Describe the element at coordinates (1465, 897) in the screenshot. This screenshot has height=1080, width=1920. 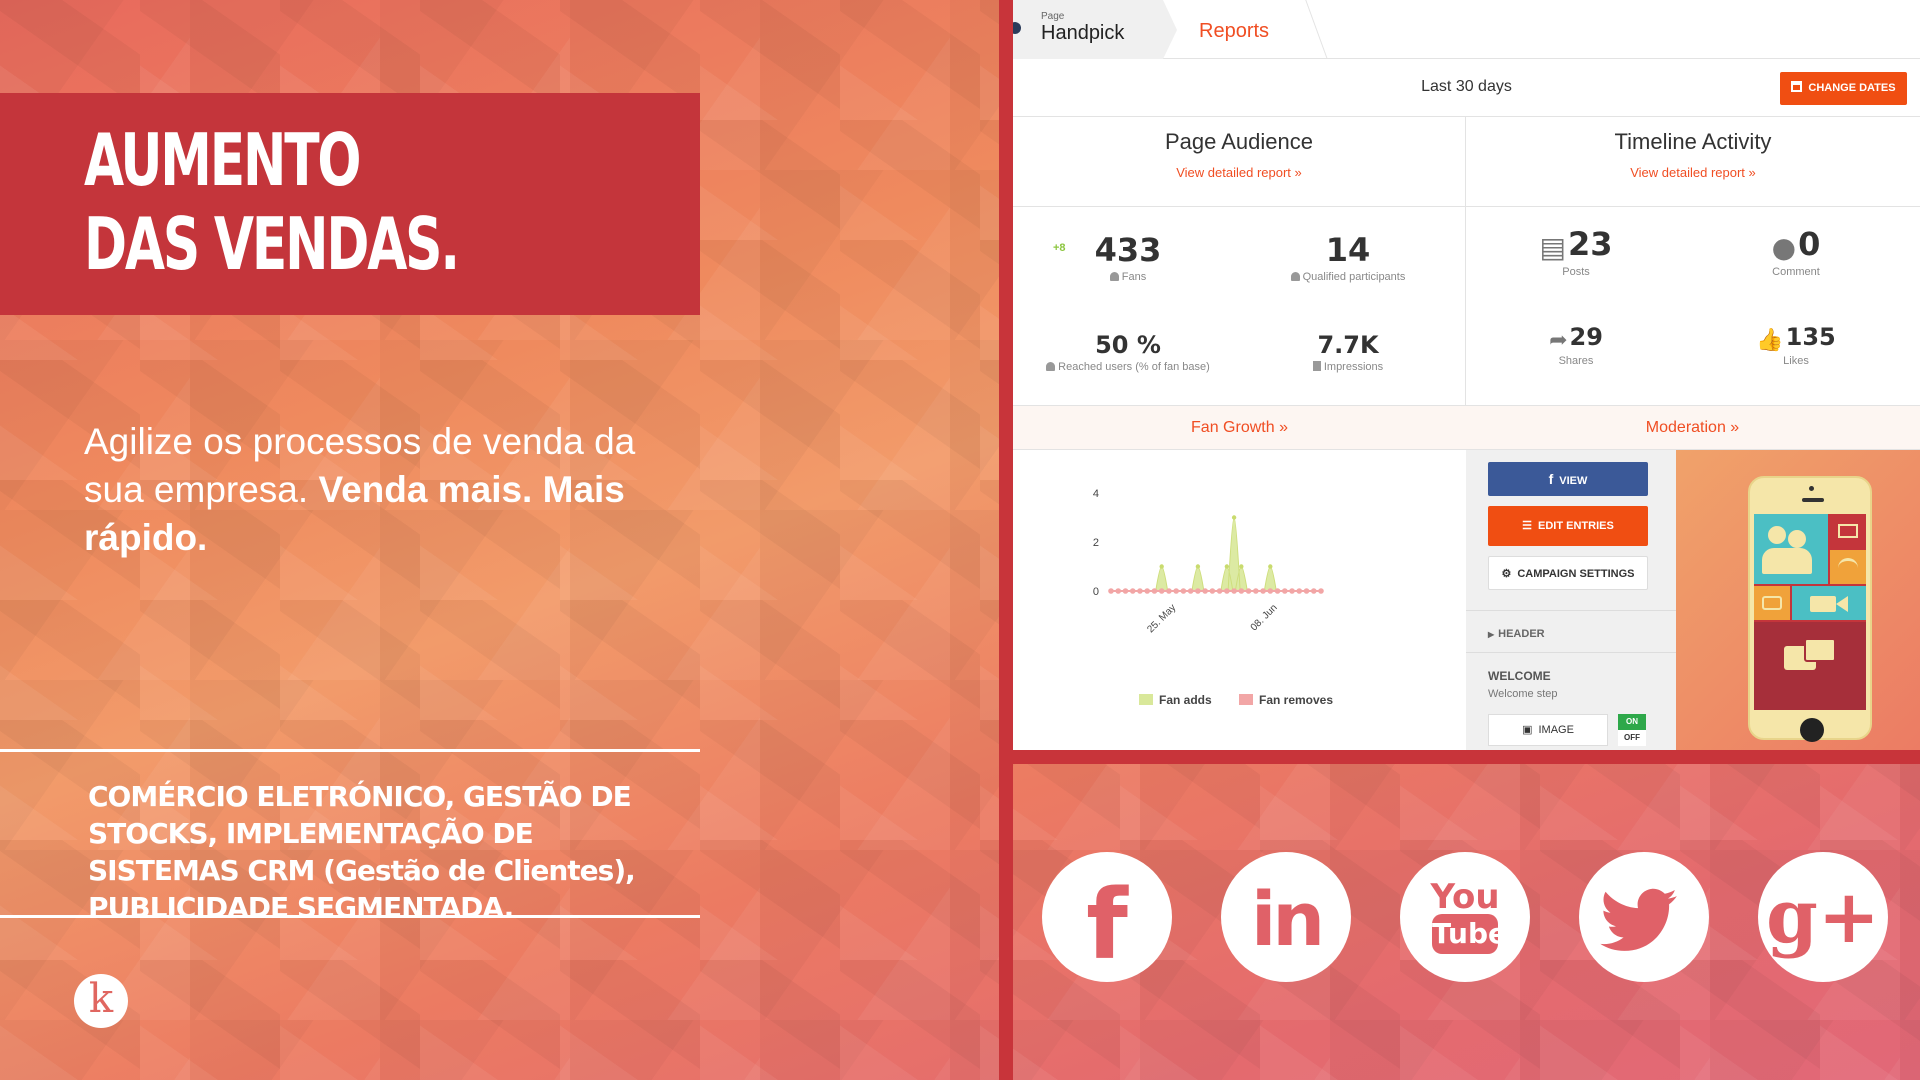
I see `youtube-you-text: You` at that location.